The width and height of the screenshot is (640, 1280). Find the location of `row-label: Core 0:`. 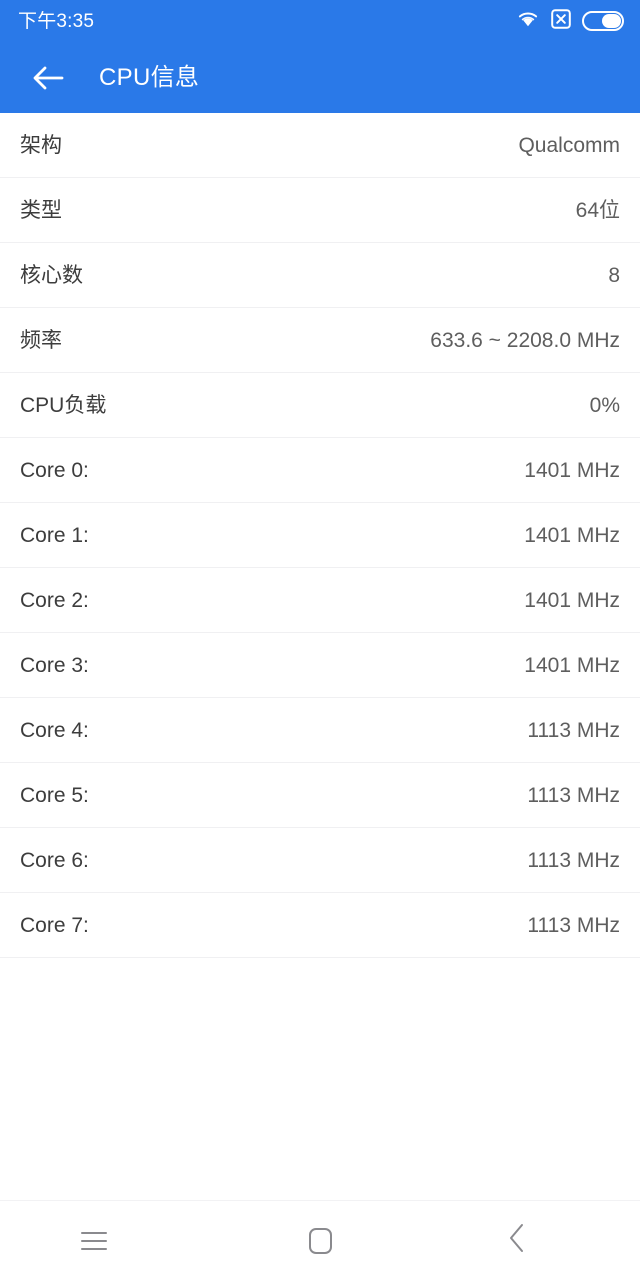

row-label: Core 0: is located at coordinates (54, 470).